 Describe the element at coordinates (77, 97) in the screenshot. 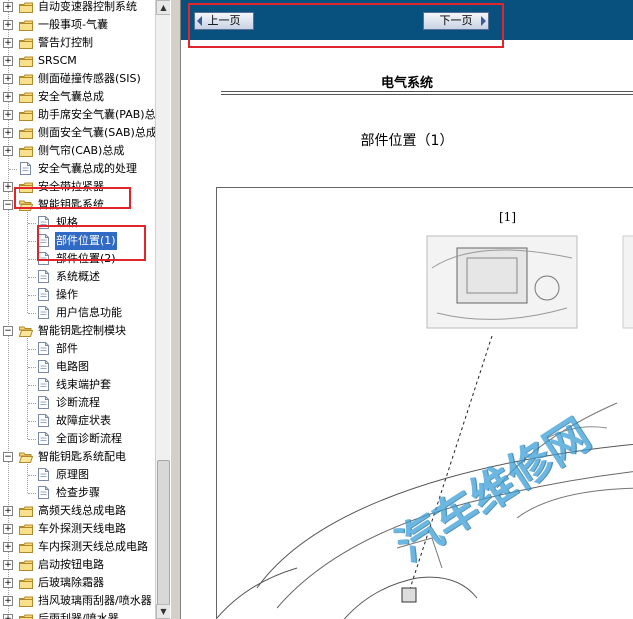

I see `tree-folder-item: + 安全气囊总成` at that location.